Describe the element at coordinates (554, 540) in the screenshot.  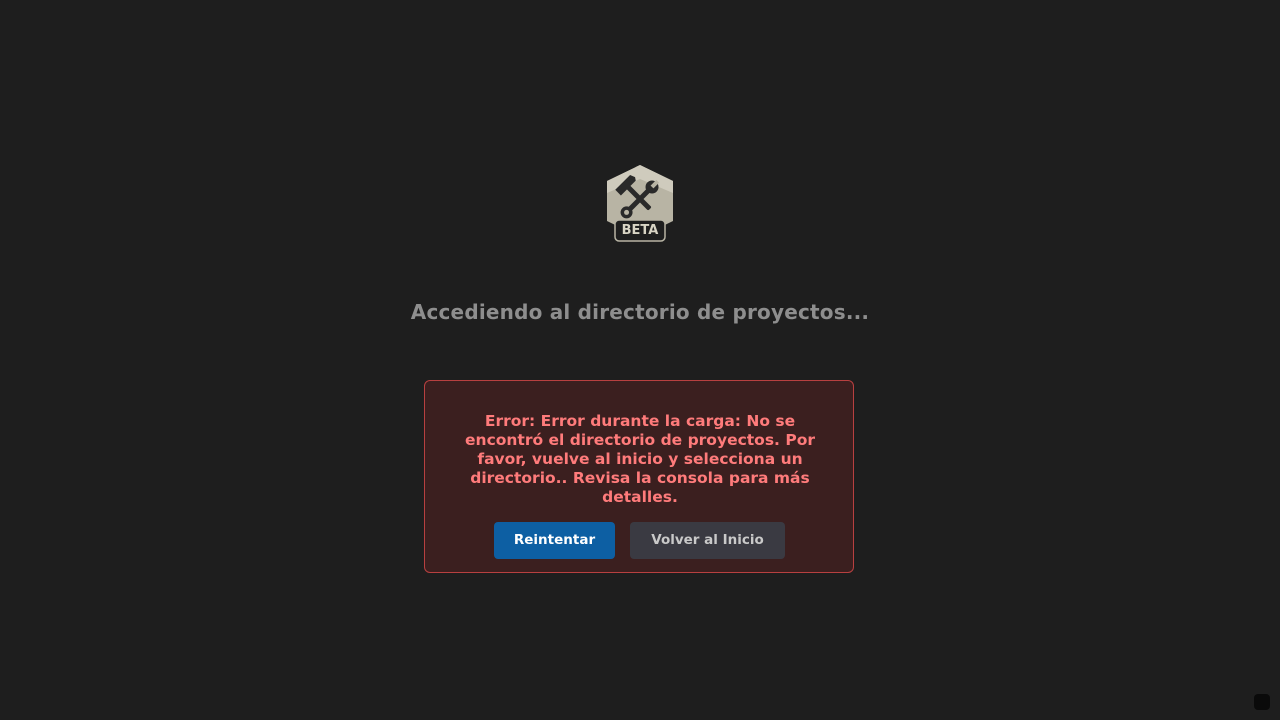
I see `retry-button: Reintentar` at that location.